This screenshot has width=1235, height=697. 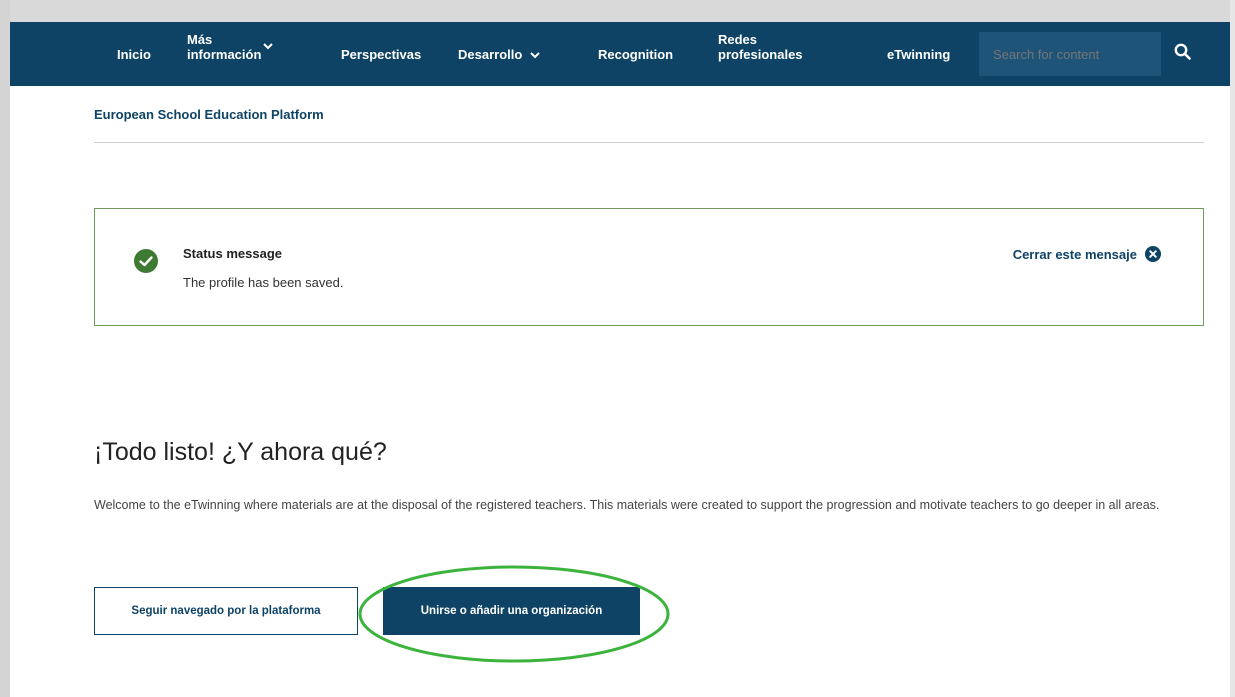 I want to click on status-title: Status message, so click(x=232, y=253).